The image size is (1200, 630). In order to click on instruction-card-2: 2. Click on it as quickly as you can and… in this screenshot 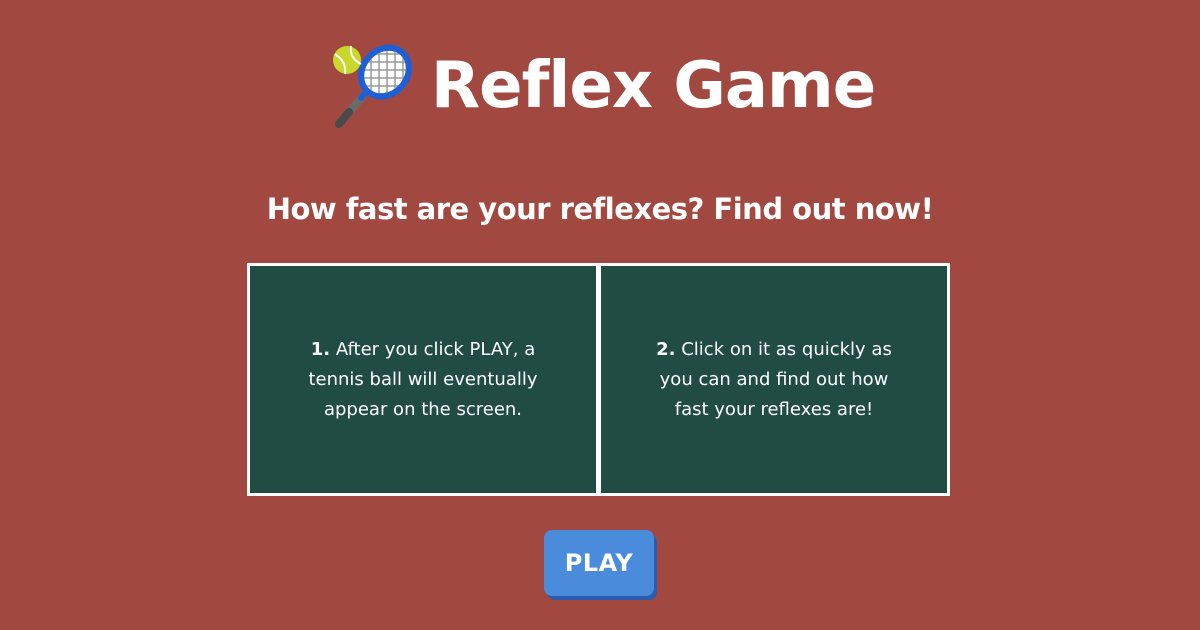, I will do `click(774, 379)`.